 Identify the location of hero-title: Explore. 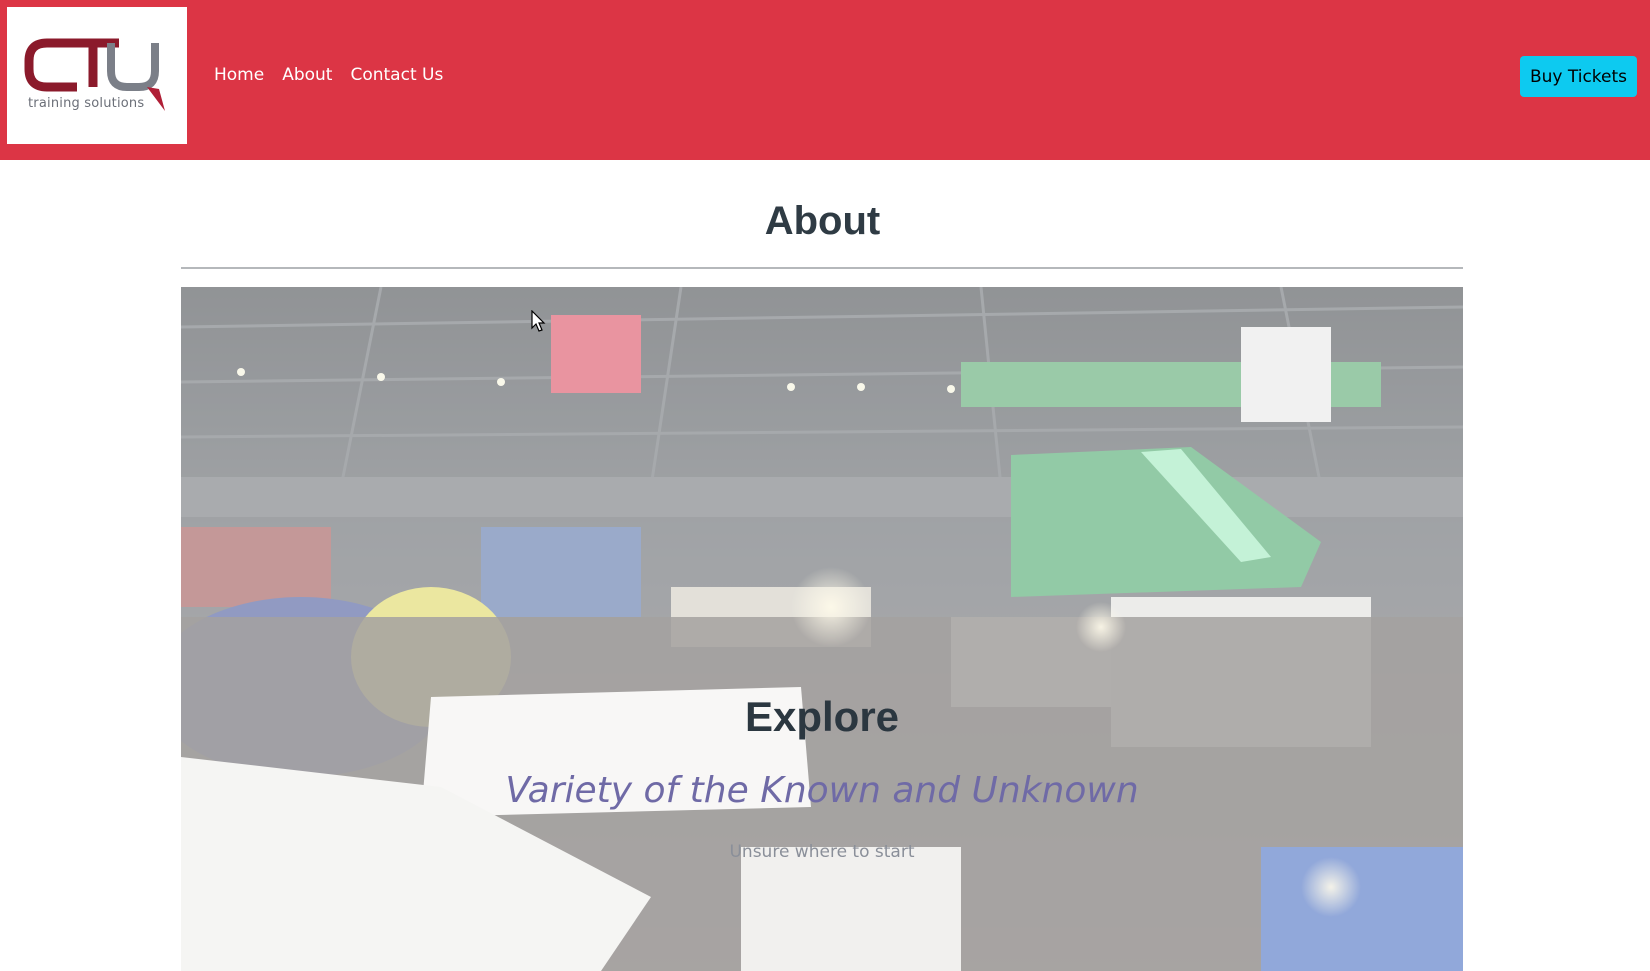
(822, 716).